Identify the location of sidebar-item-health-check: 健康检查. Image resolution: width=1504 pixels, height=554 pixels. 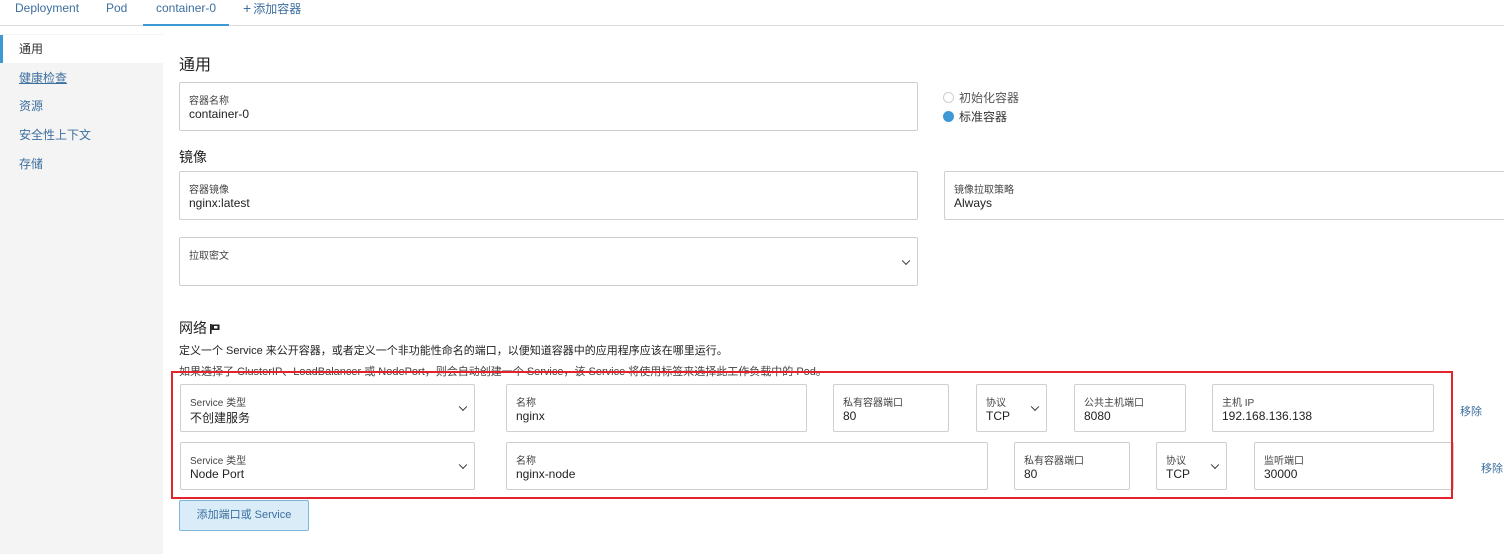
(81, 78).